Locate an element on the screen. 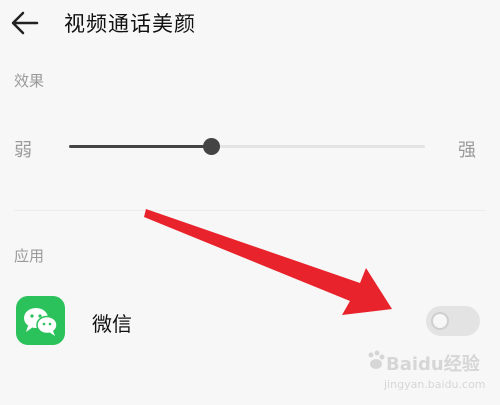 The image size is (500, 405). wechat-icon is located at coordinates (40, 320).